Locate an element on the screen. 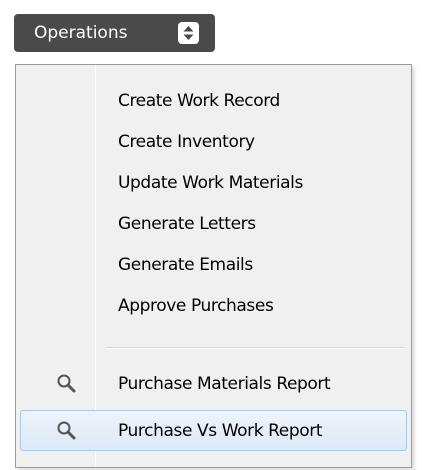 This screenshot has width=422, height=470. menu-item-label: Purchase Materials Report is located at coordinates (224, 383).